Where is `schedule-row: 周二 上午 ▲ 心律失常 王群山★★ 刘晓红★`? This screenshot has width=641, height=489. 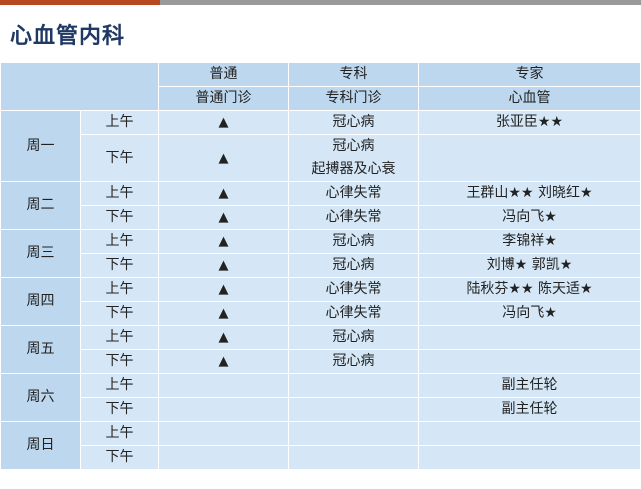
schedule-row: 周二 上午 ▲ 心律失常 王群山★★ 刘晓红★ is located at coordinates (320, 205).